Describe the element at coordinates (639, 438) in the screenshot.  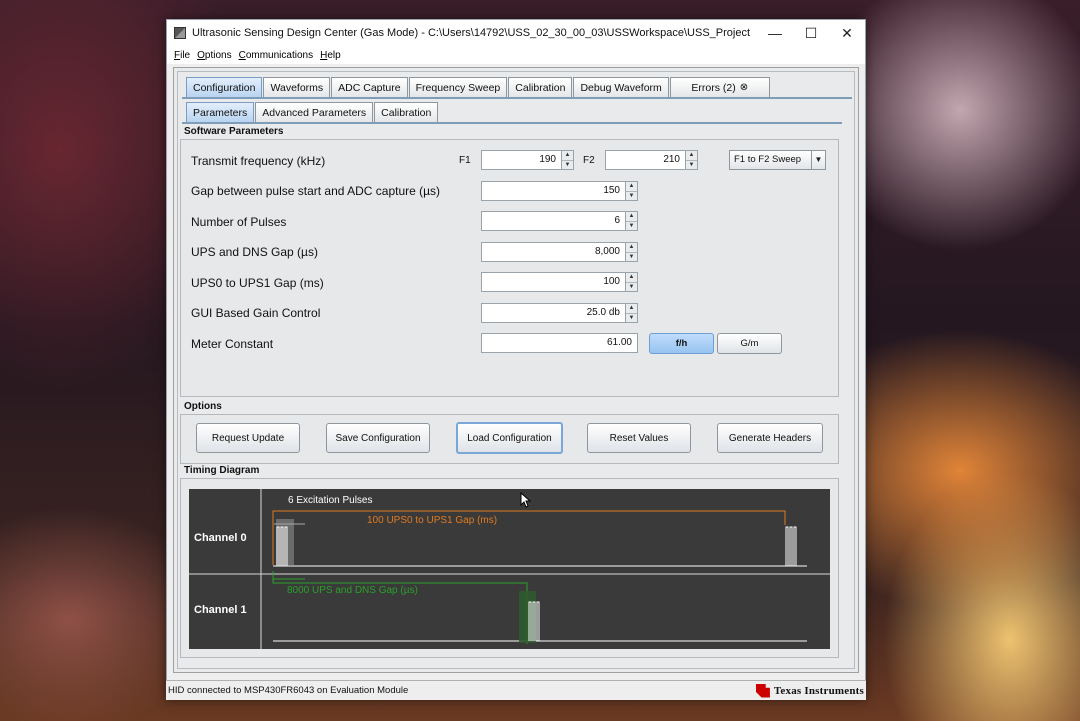
I see `reset-values-button: Reset Values` at that location.